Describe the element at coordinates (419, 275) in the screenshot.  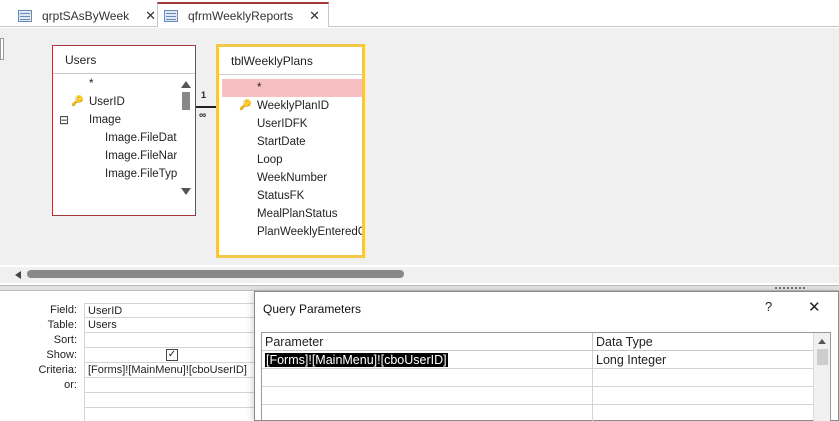
I see `canvas-horizontal-scrollbar` at that location.